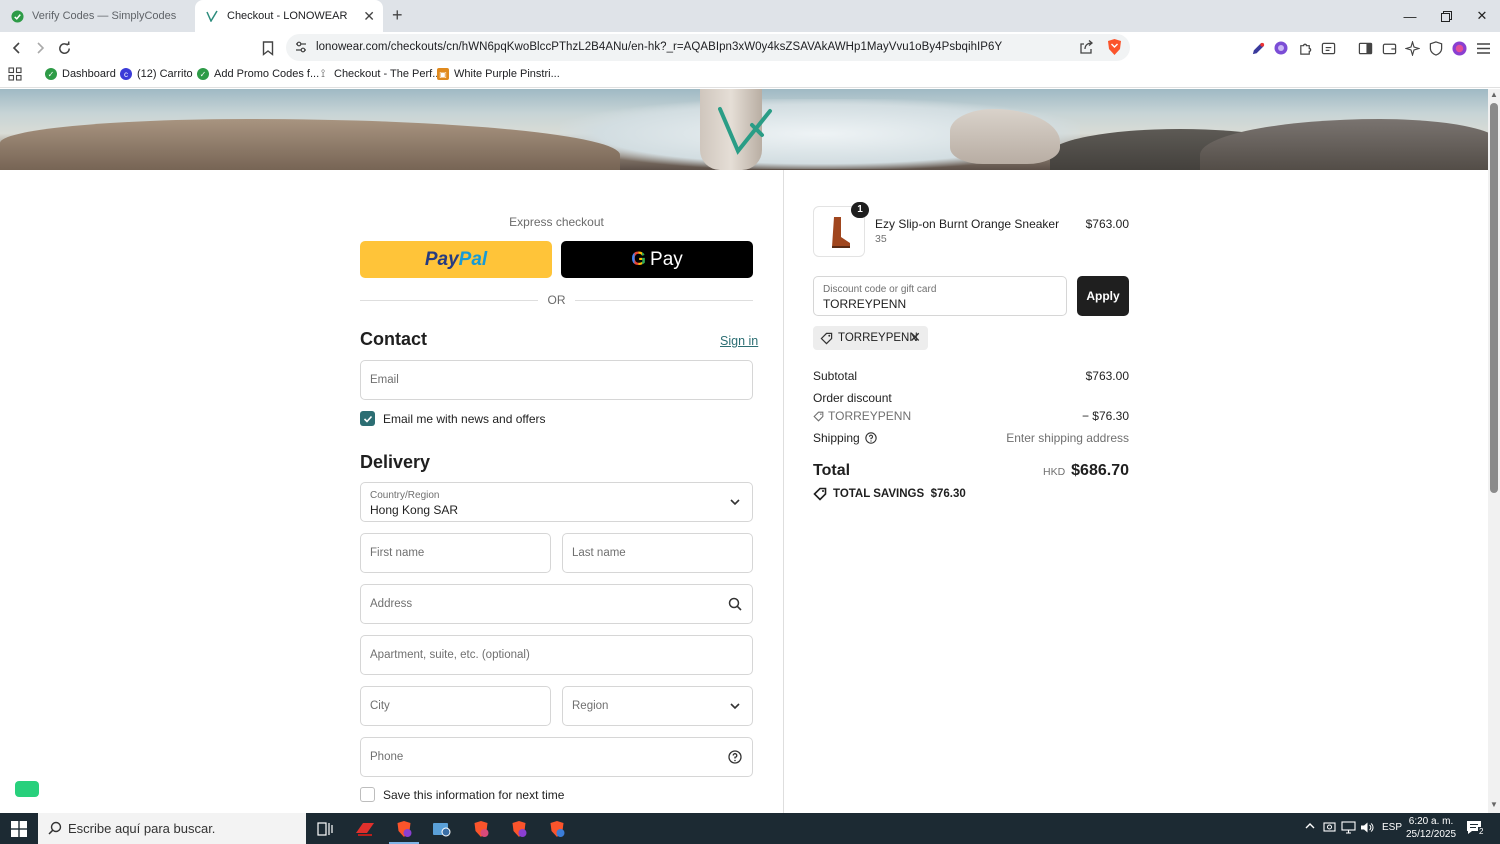  Describe the element at coordinates (455, 553) in the screenshot. I see `first-name-field: First name` at that location.